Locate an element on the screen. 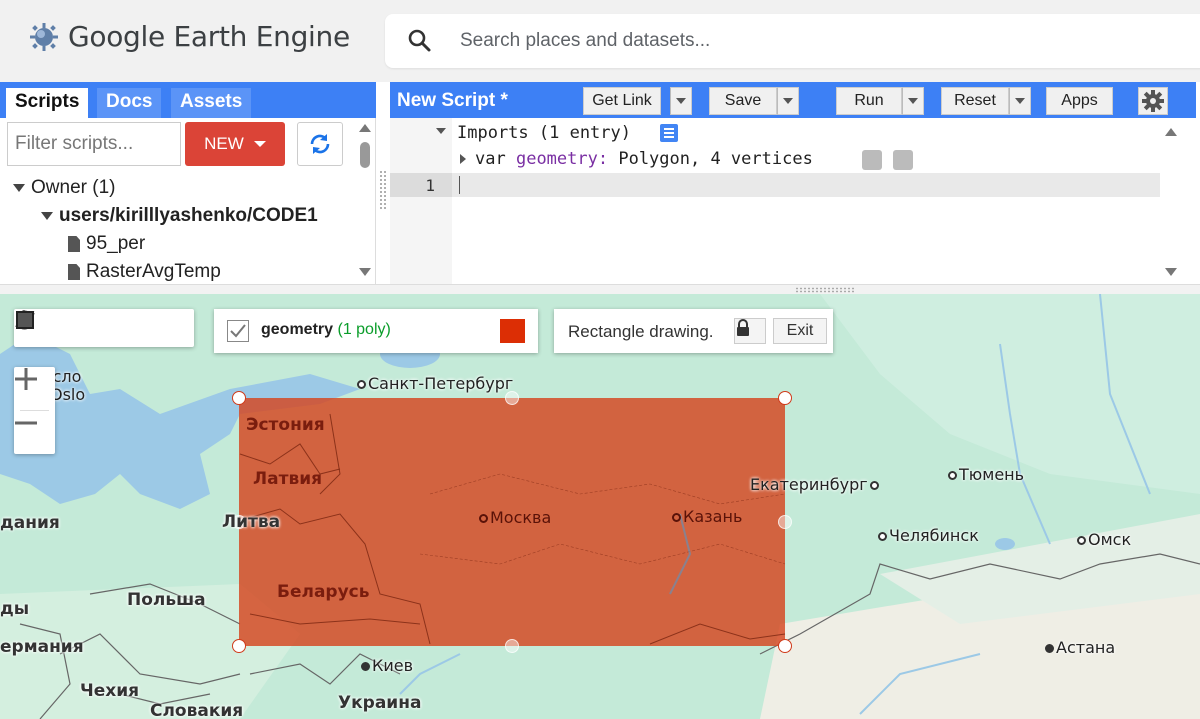 The image size is (1200, 719). city-name: Санкт-Петербург is located at coordinates (441, 383).